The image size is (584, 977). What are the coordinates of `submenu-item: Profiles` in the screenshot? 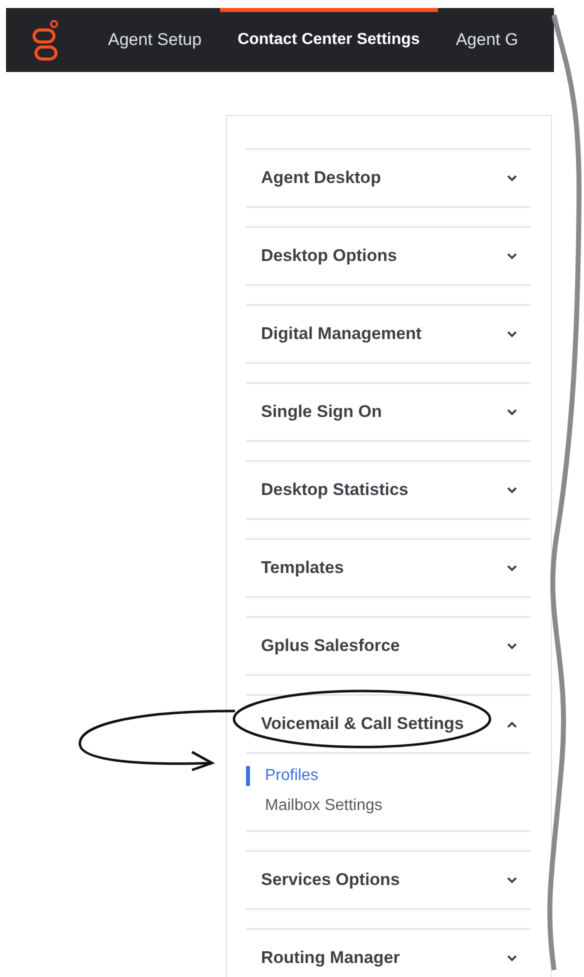 It's located at (388, 776).